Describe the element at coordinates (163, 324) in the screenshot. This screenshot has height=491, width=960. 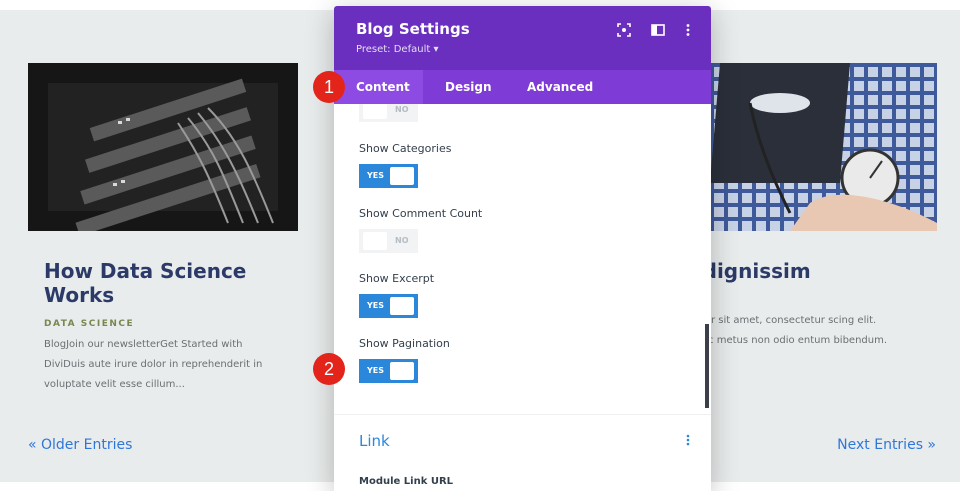
I see `post-category: DATA SCIENCE` at that location.